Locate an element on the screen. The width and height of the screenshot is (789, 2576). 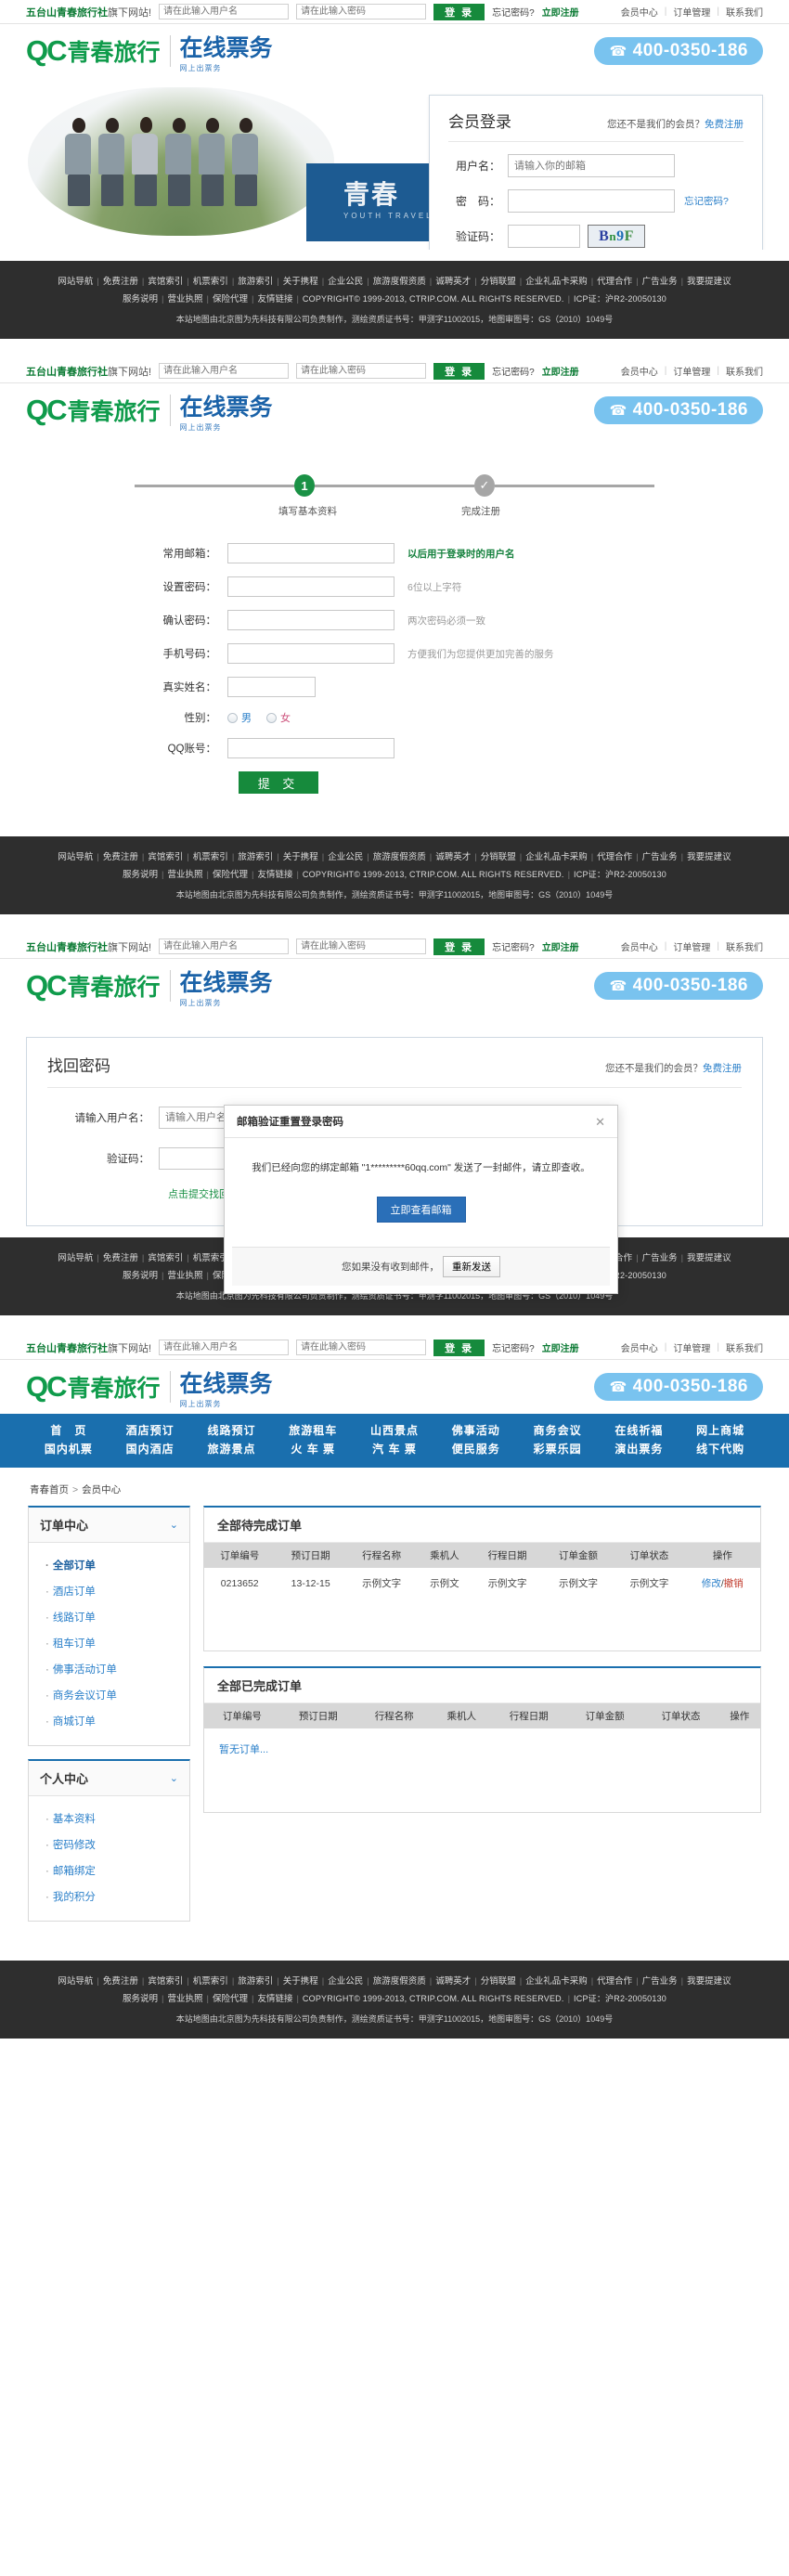
sidebar-item-基本资料: · 基本资料 is located at coordinates (109, 1819).